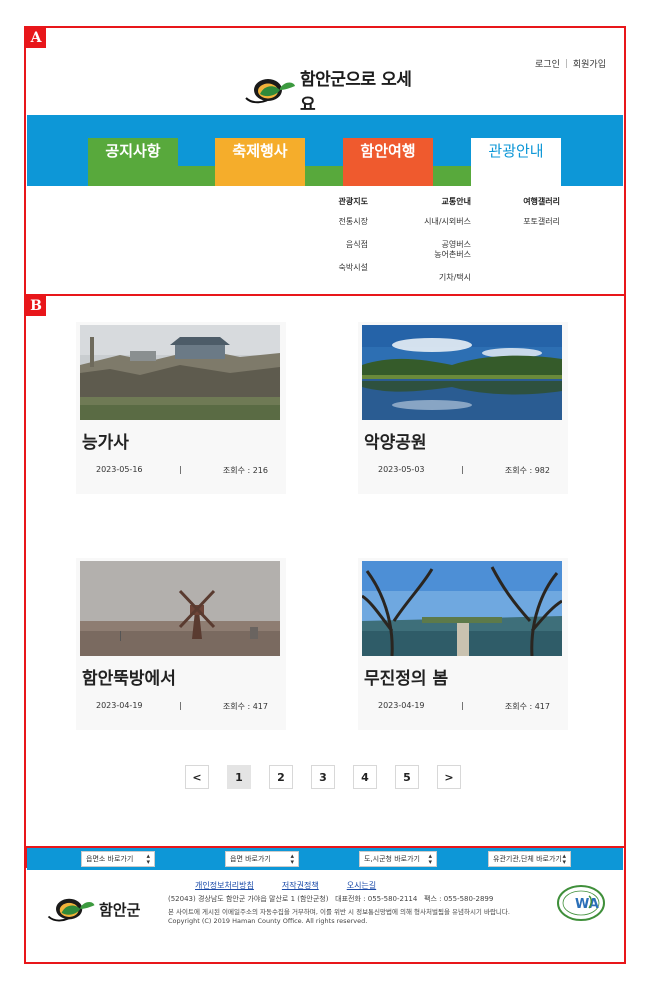 Image resolution: width=650 pixels, height=1000 pixels. I want to click on footer-select-province: 도,시군청 바로가기 ▴ ▾, so click(398, 859).